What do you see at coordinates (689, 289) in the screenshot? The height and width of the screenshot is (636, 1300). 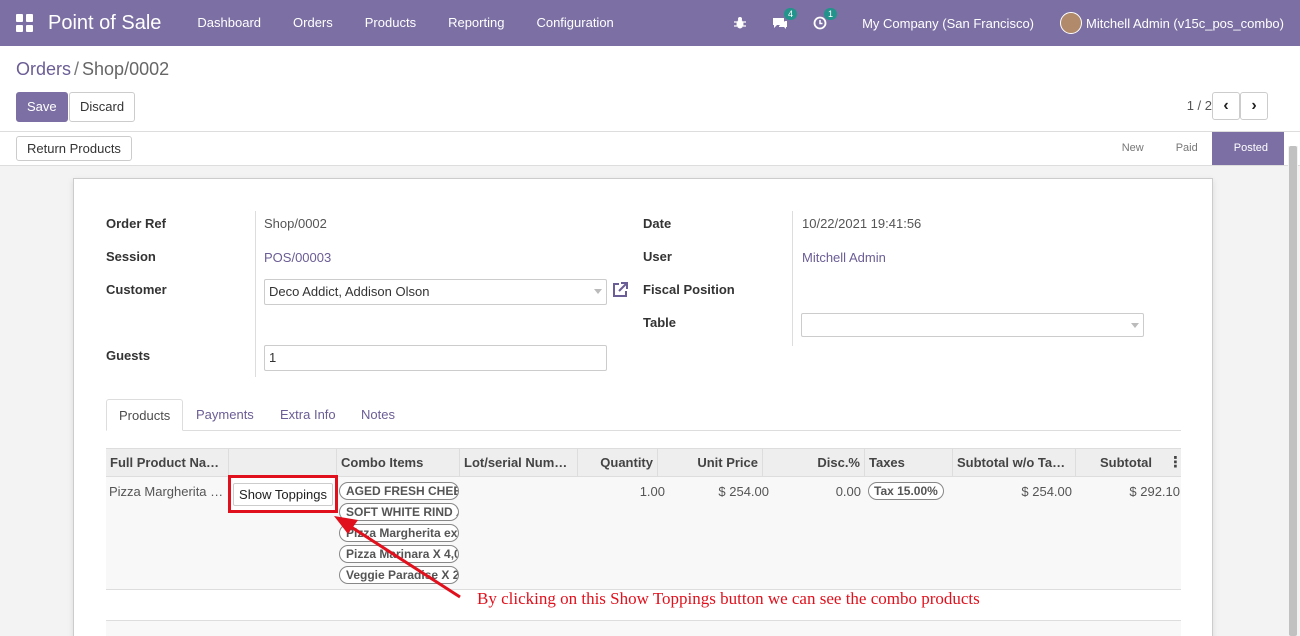 I see `fiscal-position-label: Fiscal Position` at bounding box center [689, 289].